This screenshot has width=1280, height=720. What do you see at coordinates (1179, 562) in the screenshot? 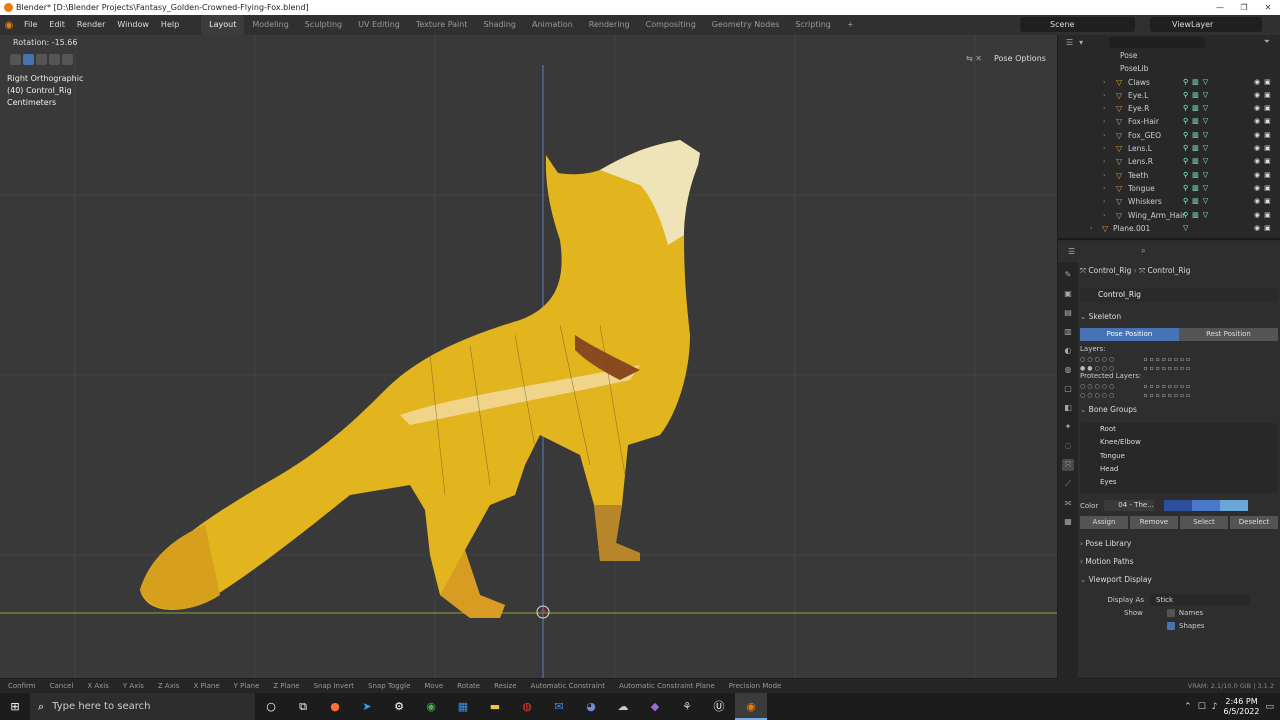
I see `motion-paths-panel-header: Motion Paths` at bounding box center [1179, 562].